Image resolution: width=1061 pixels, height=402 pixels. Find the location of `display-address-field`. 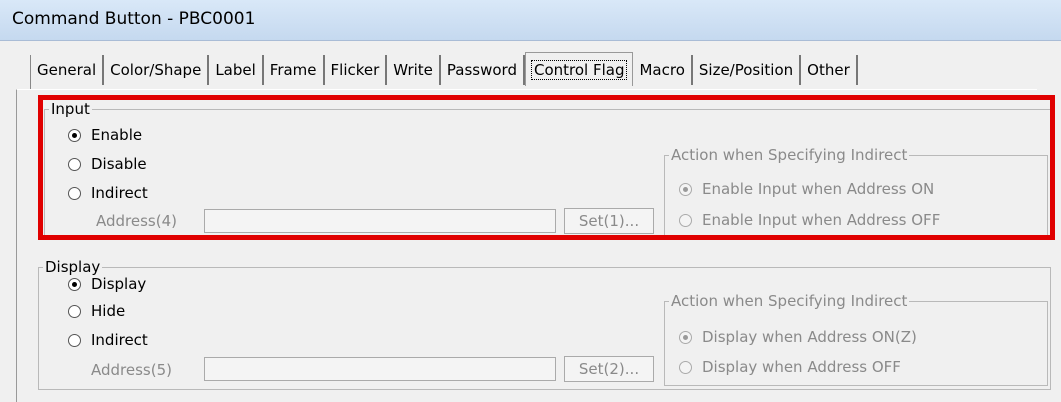

display-address-field is located at coordinates (380, 369).